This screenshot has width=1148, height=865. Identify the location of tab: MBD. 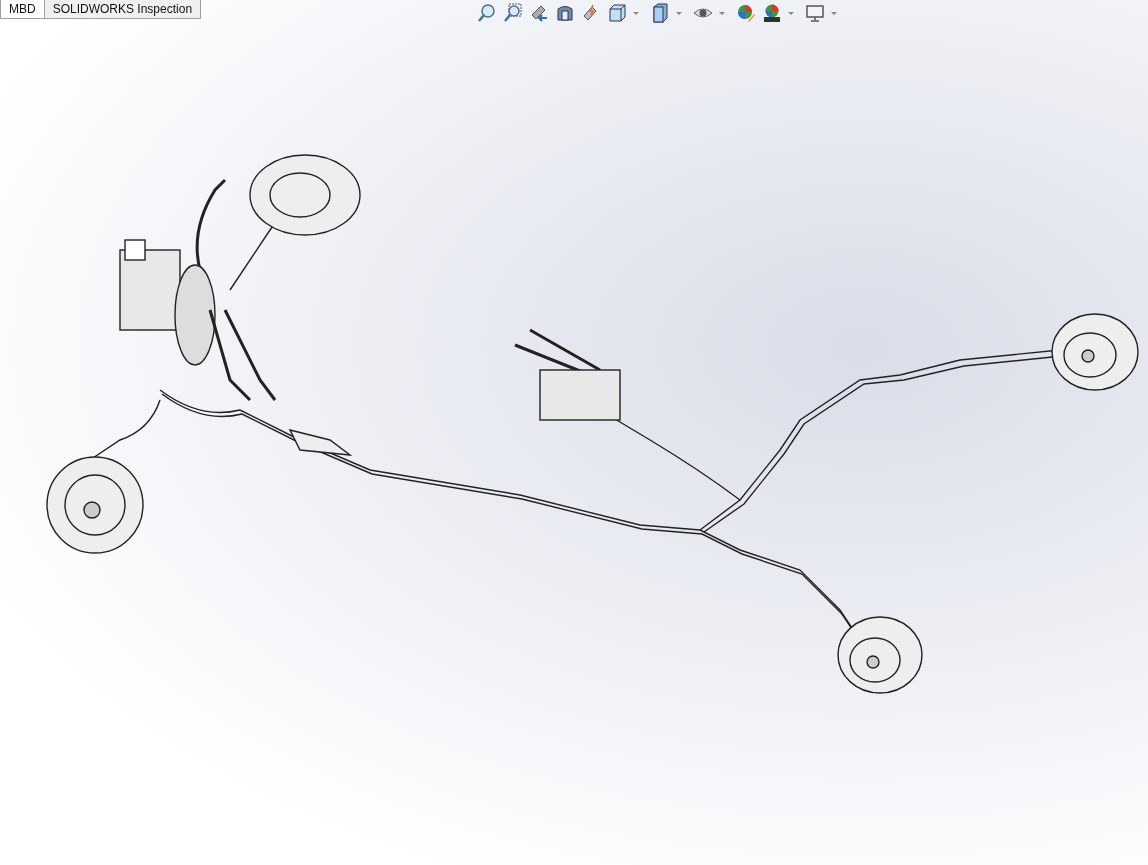
(22, 9).